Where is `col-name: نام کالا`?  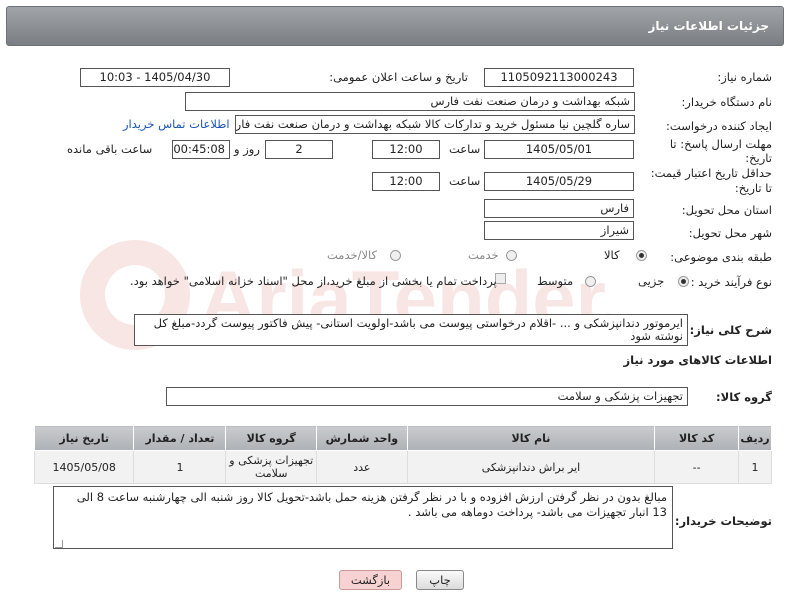
col-name: نام کالا is located at coordinates (531, 438).